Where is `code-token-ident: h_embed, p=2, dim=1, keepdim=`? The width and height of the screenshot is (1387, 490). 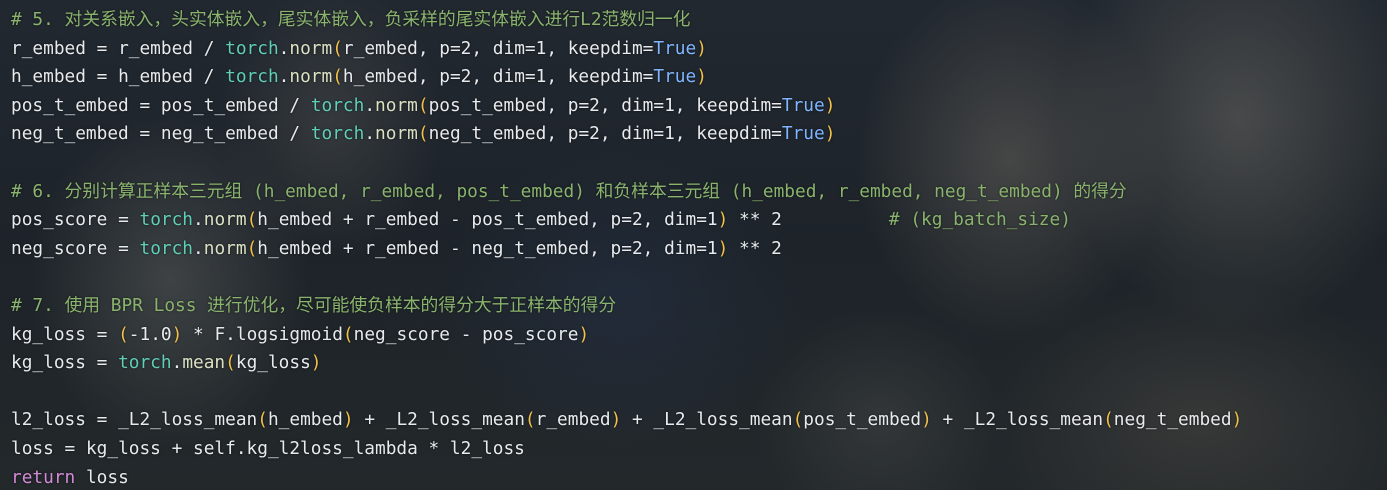
code-token-ident: h_embed, p=2, dim=1, keepdim= is located at coordinates (498, 77).